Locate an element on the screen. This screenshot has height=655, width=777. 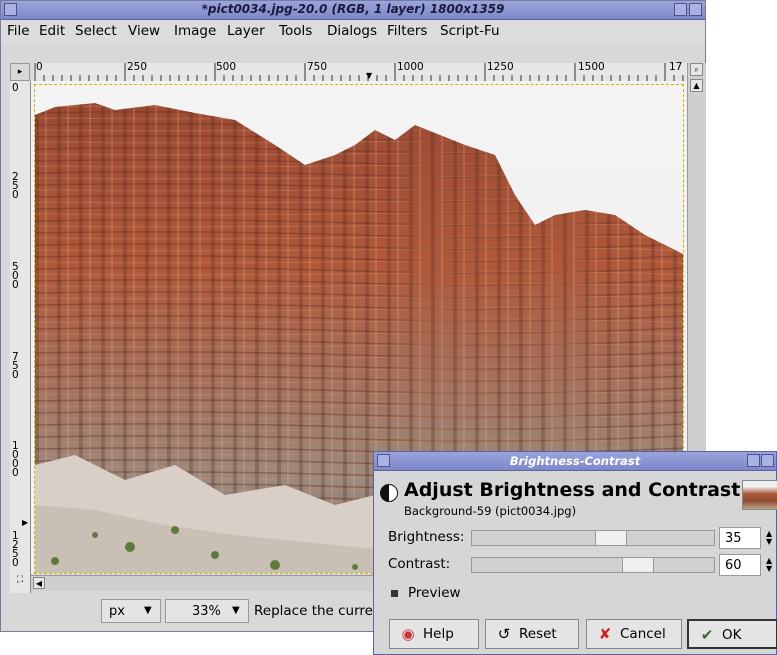
help-button-label: Help is located at coordinates (438, 634).